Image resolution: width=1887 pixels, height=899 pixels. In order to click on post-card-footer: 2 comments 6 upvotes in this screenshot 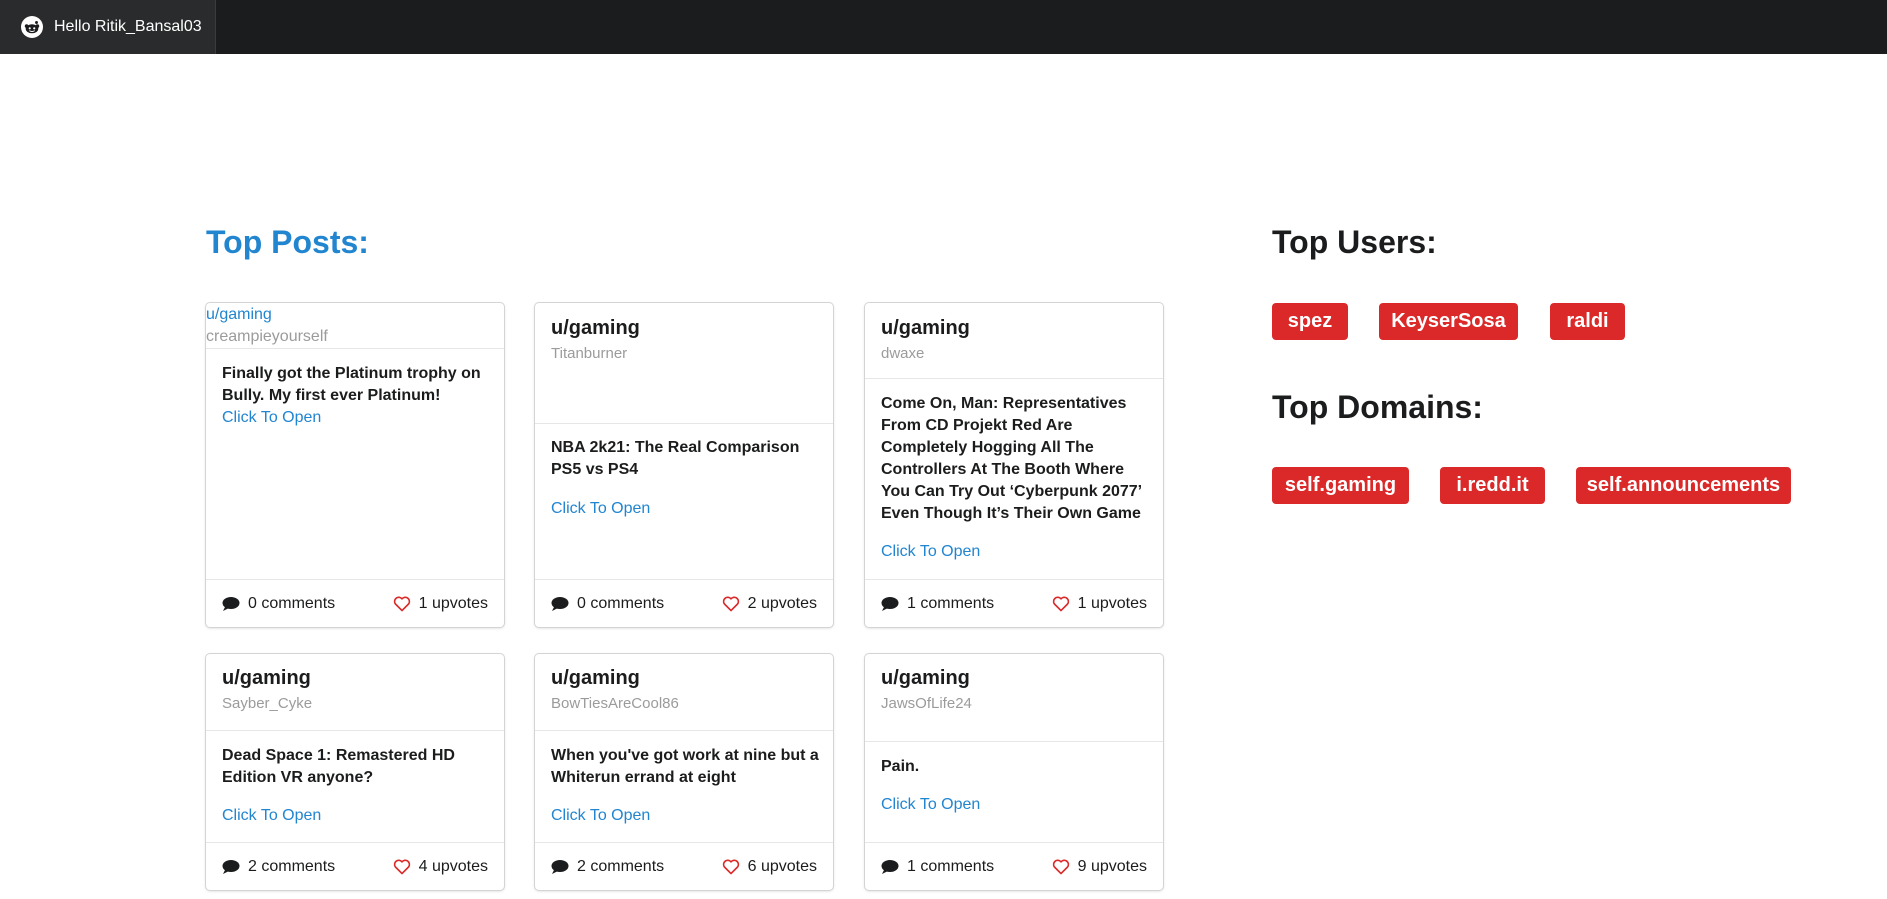, I will do `click(684, 866)`.